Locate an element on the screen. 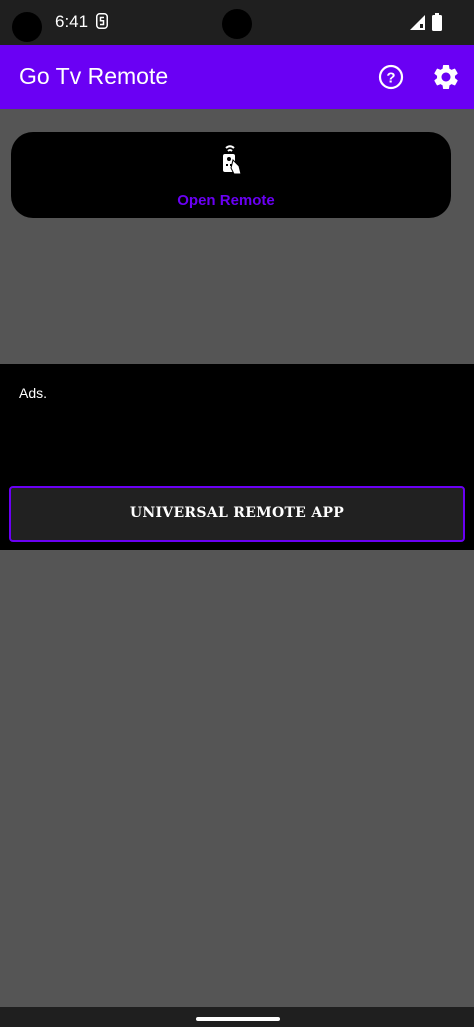 The height and width of the screenshot is (1027, 474). open-remote-button: Open Remote is located at coordinates (231, 175).